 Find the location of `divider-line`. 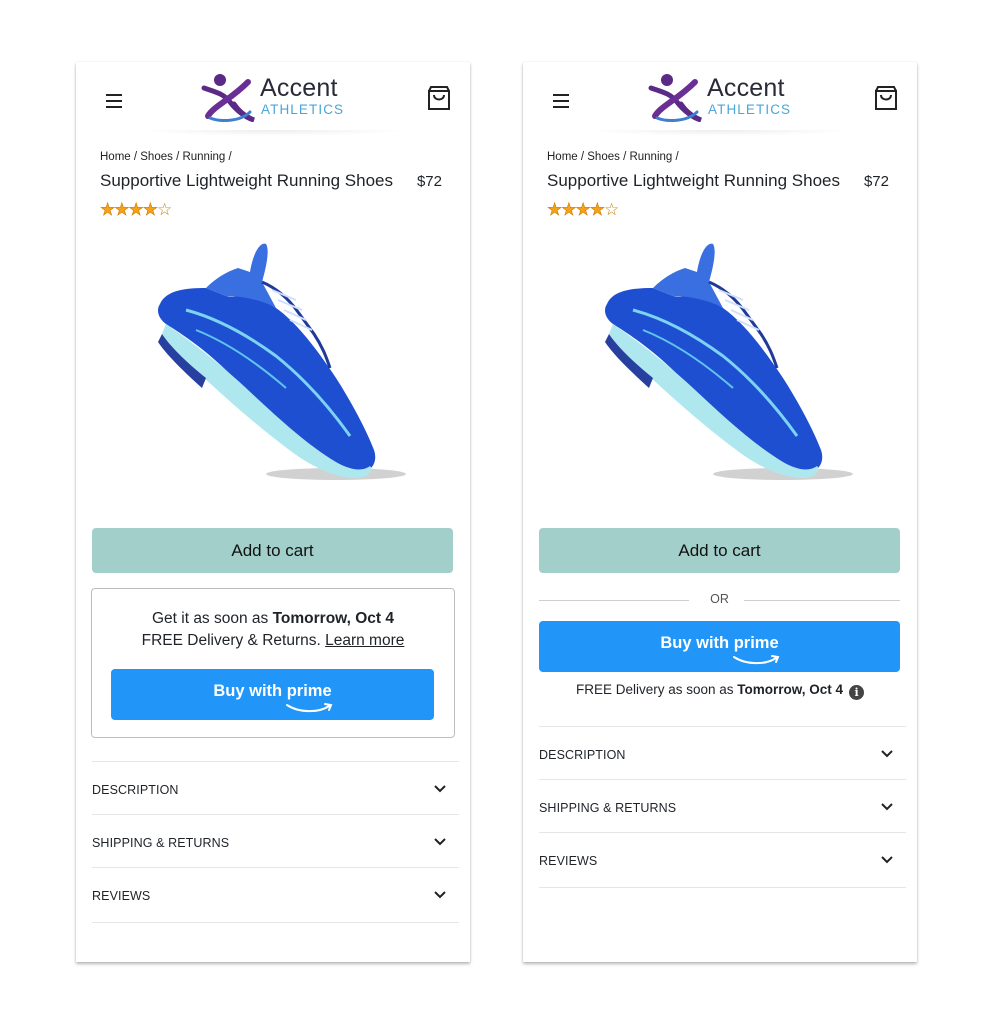

divider-line is located at coordinates (822, 600).